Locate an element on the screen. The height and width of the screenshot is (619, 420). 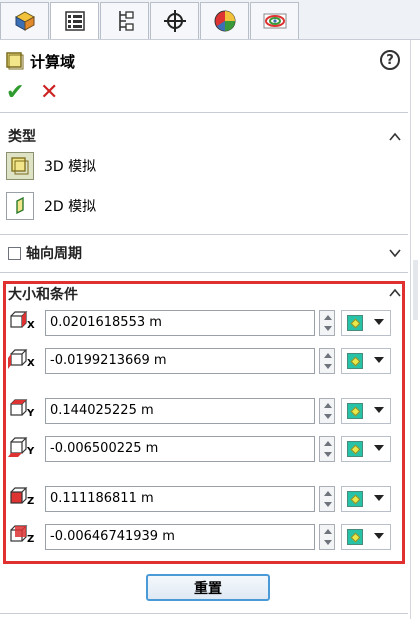
flow-simulation-icon is located at coordinates (274, 21).